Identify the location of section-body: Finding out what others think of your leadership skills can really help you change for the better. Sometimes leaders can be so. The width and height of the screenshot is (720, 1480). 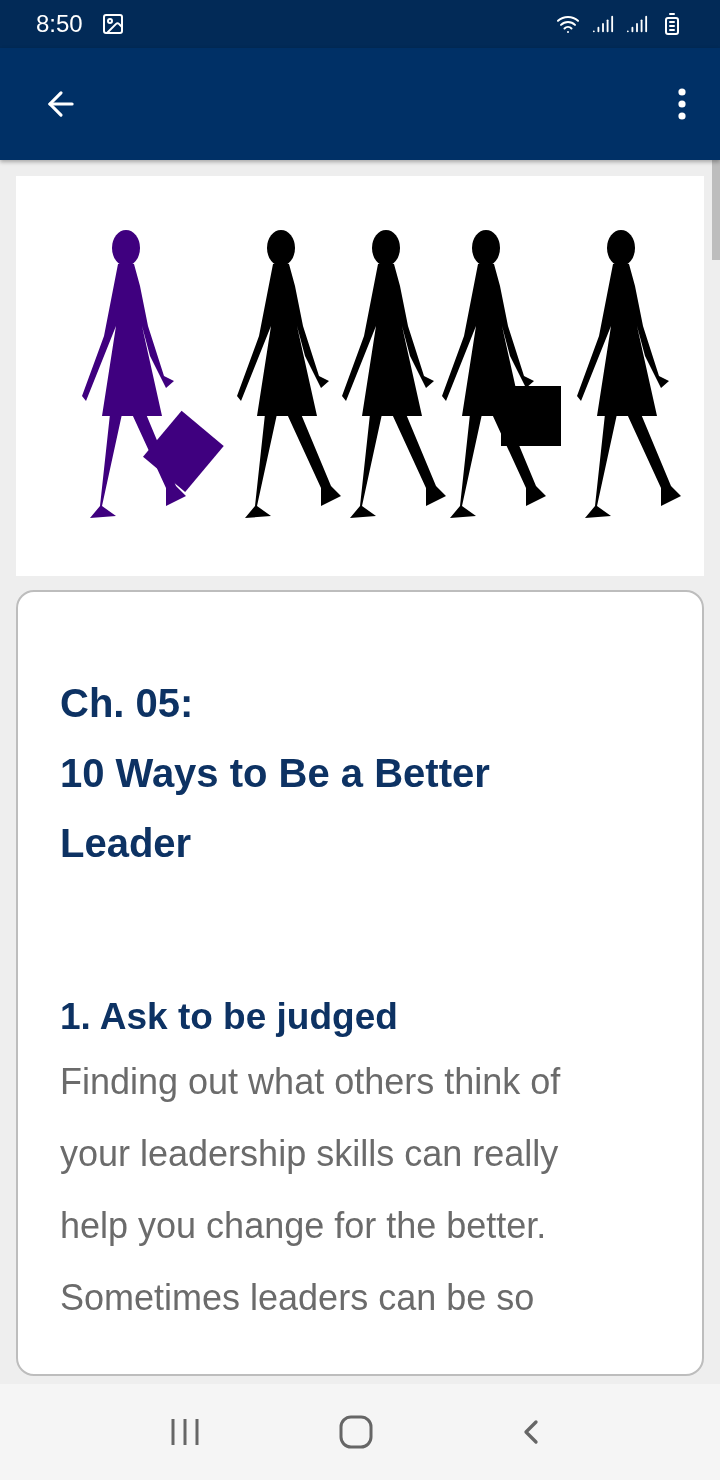
(311, 1190).